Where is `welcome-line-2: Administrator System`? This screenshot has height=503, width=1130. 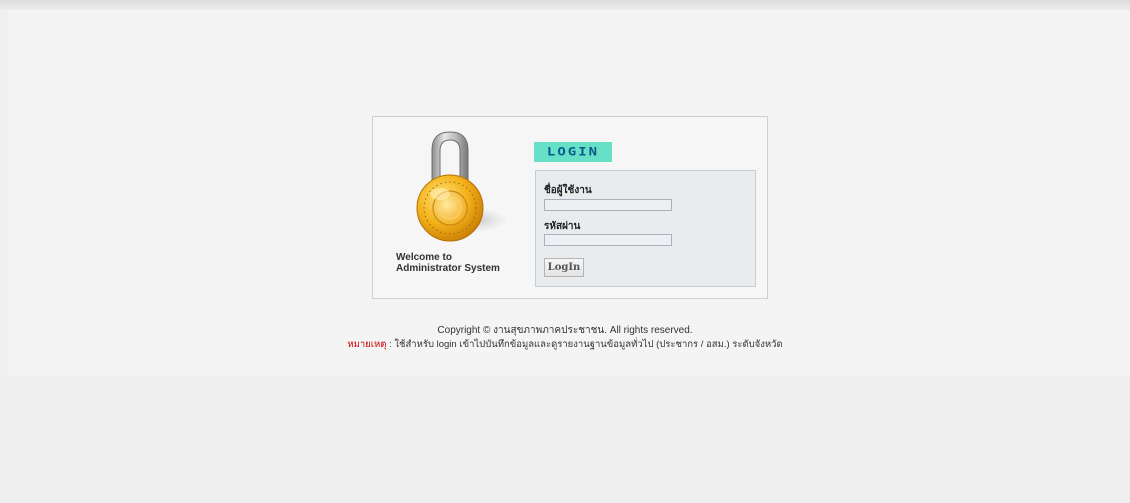 welcome-line-2: Administrator System is located at coordinates (448, 268).